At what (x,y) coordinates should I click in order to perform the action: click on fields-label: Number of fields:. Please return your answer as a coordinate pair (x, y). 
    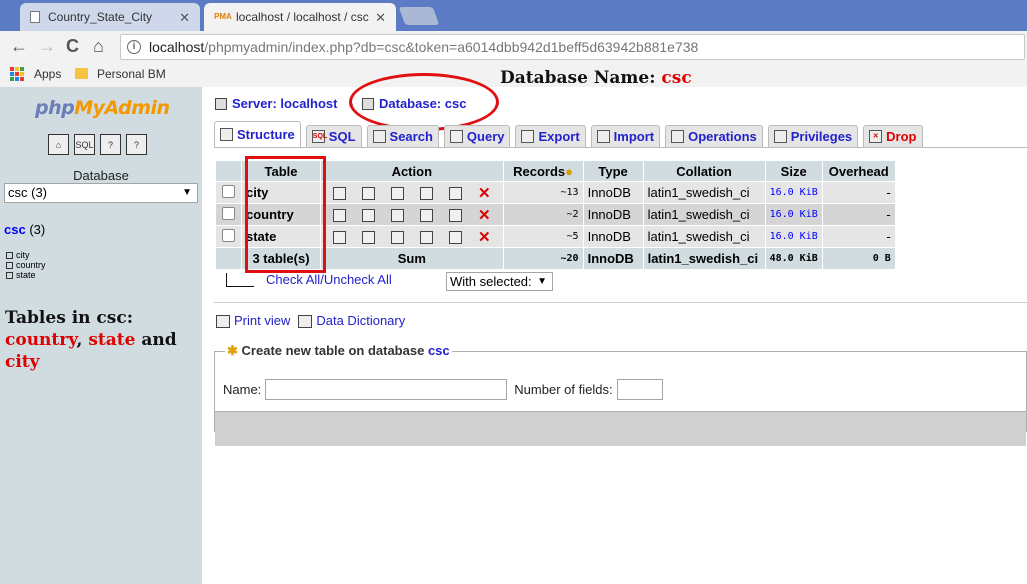
    Looking at the image, I should click on (563, 389).